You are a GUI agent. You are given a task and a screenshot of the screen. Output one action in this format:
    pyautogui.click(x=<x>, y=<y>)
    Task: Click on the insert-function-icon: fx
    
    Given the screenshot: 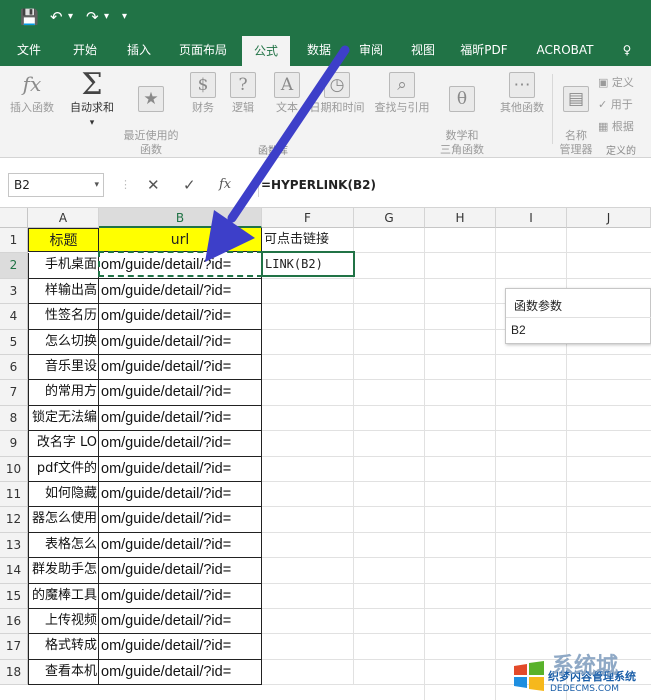 What is the action you would take?
    pyautogui.click(x=225, y=185)
    